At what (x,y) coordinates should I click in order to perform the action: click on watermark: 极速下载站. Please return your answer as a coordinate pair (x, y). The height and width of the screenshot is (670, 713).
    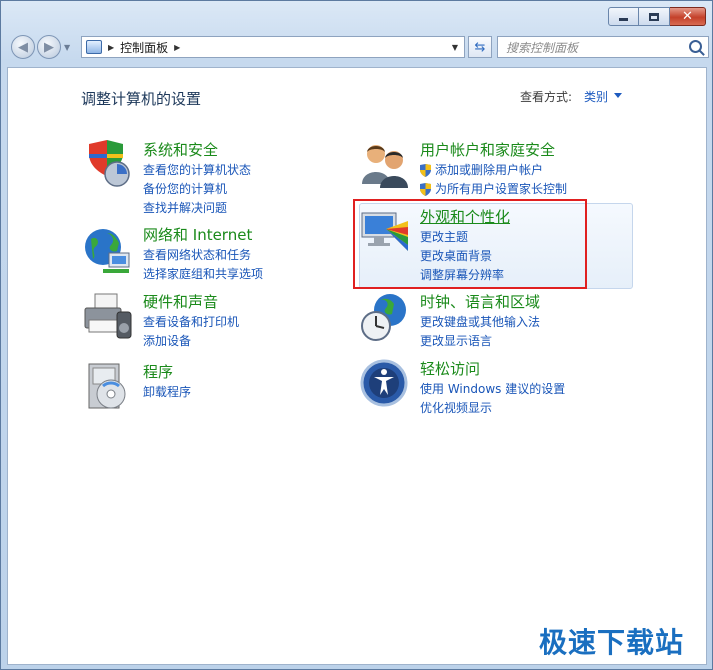
    Looking at the image, I should click on (612, 642).